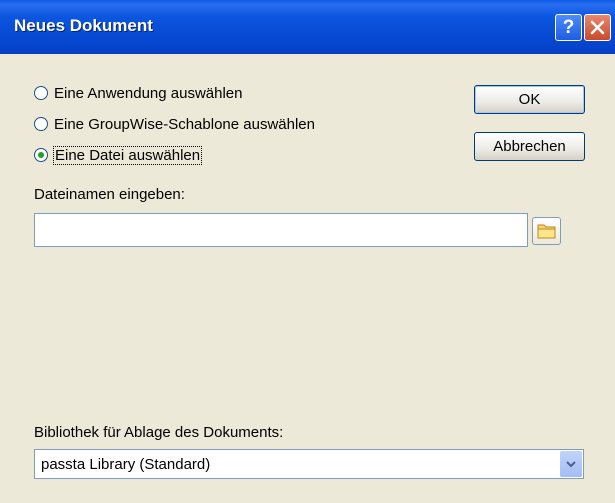 This screenshot has height=503, width=615. I want to click on cancel-button: Abbrechen, so click(529, 146).